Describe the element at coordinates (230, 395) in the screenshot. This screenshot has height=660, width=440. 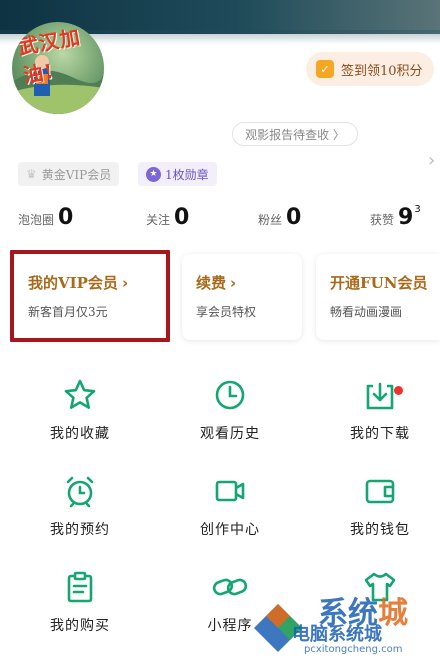
I see `clock-icon` at that location.